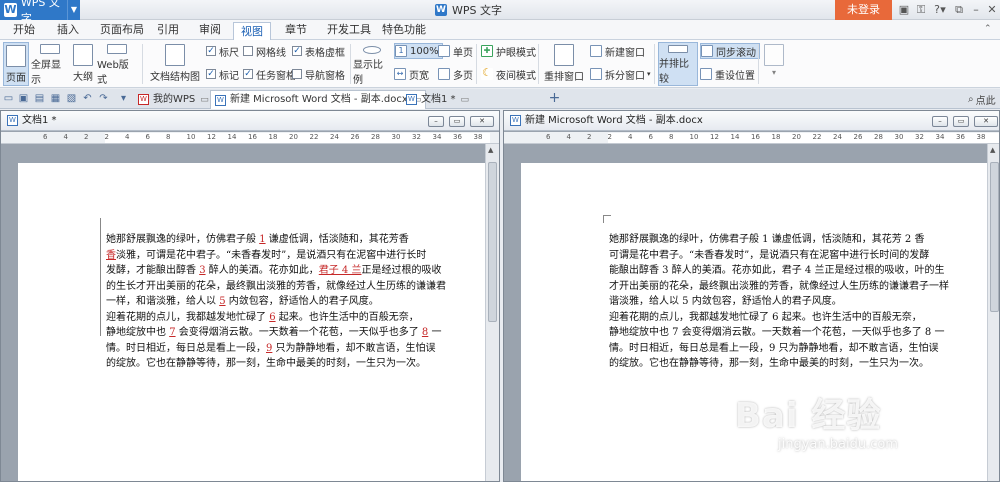 This screenshot has width=1000, height=482. I want to click on ruler-tick-label: 14, so click(232, 137).